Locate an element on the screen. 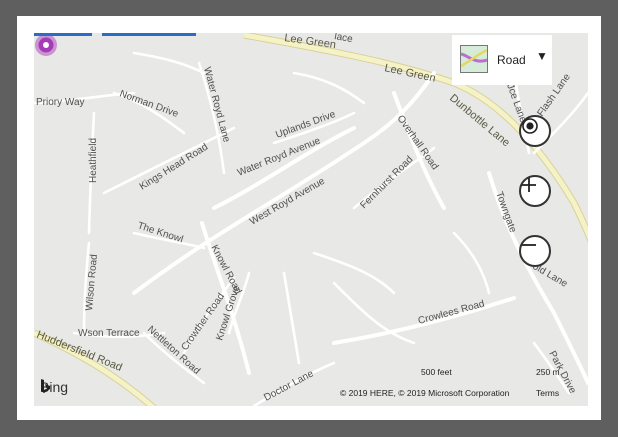 This screenshot has width=618, height=437. map-style-picker: Road ▼ is located at coordinates (502, 60).